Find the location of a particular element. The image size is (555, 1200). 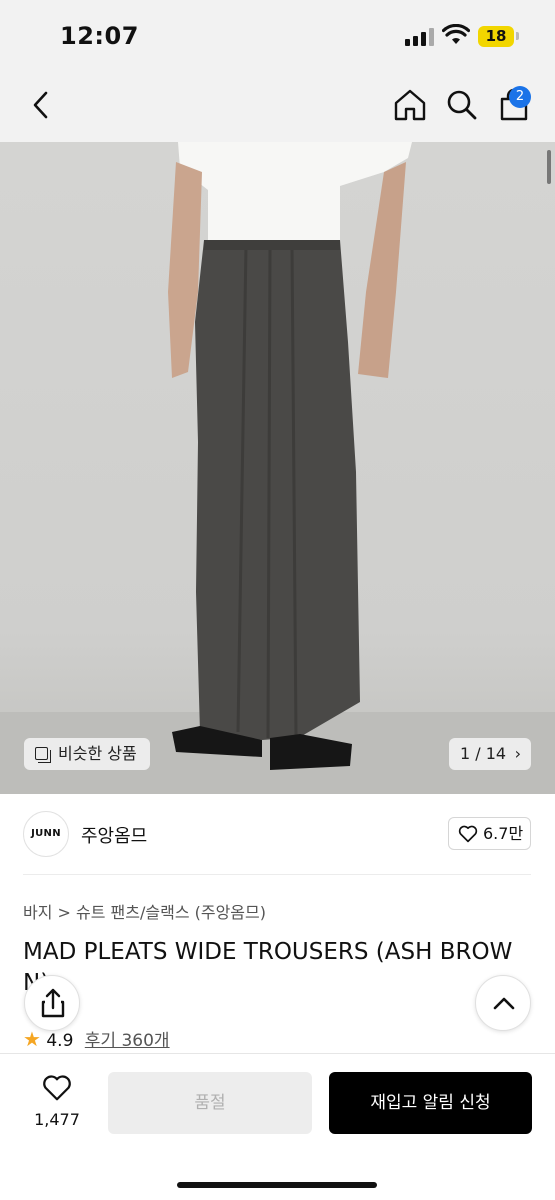

similar-products-button: 비슷한 상품 is located at coordinates (87, 754).